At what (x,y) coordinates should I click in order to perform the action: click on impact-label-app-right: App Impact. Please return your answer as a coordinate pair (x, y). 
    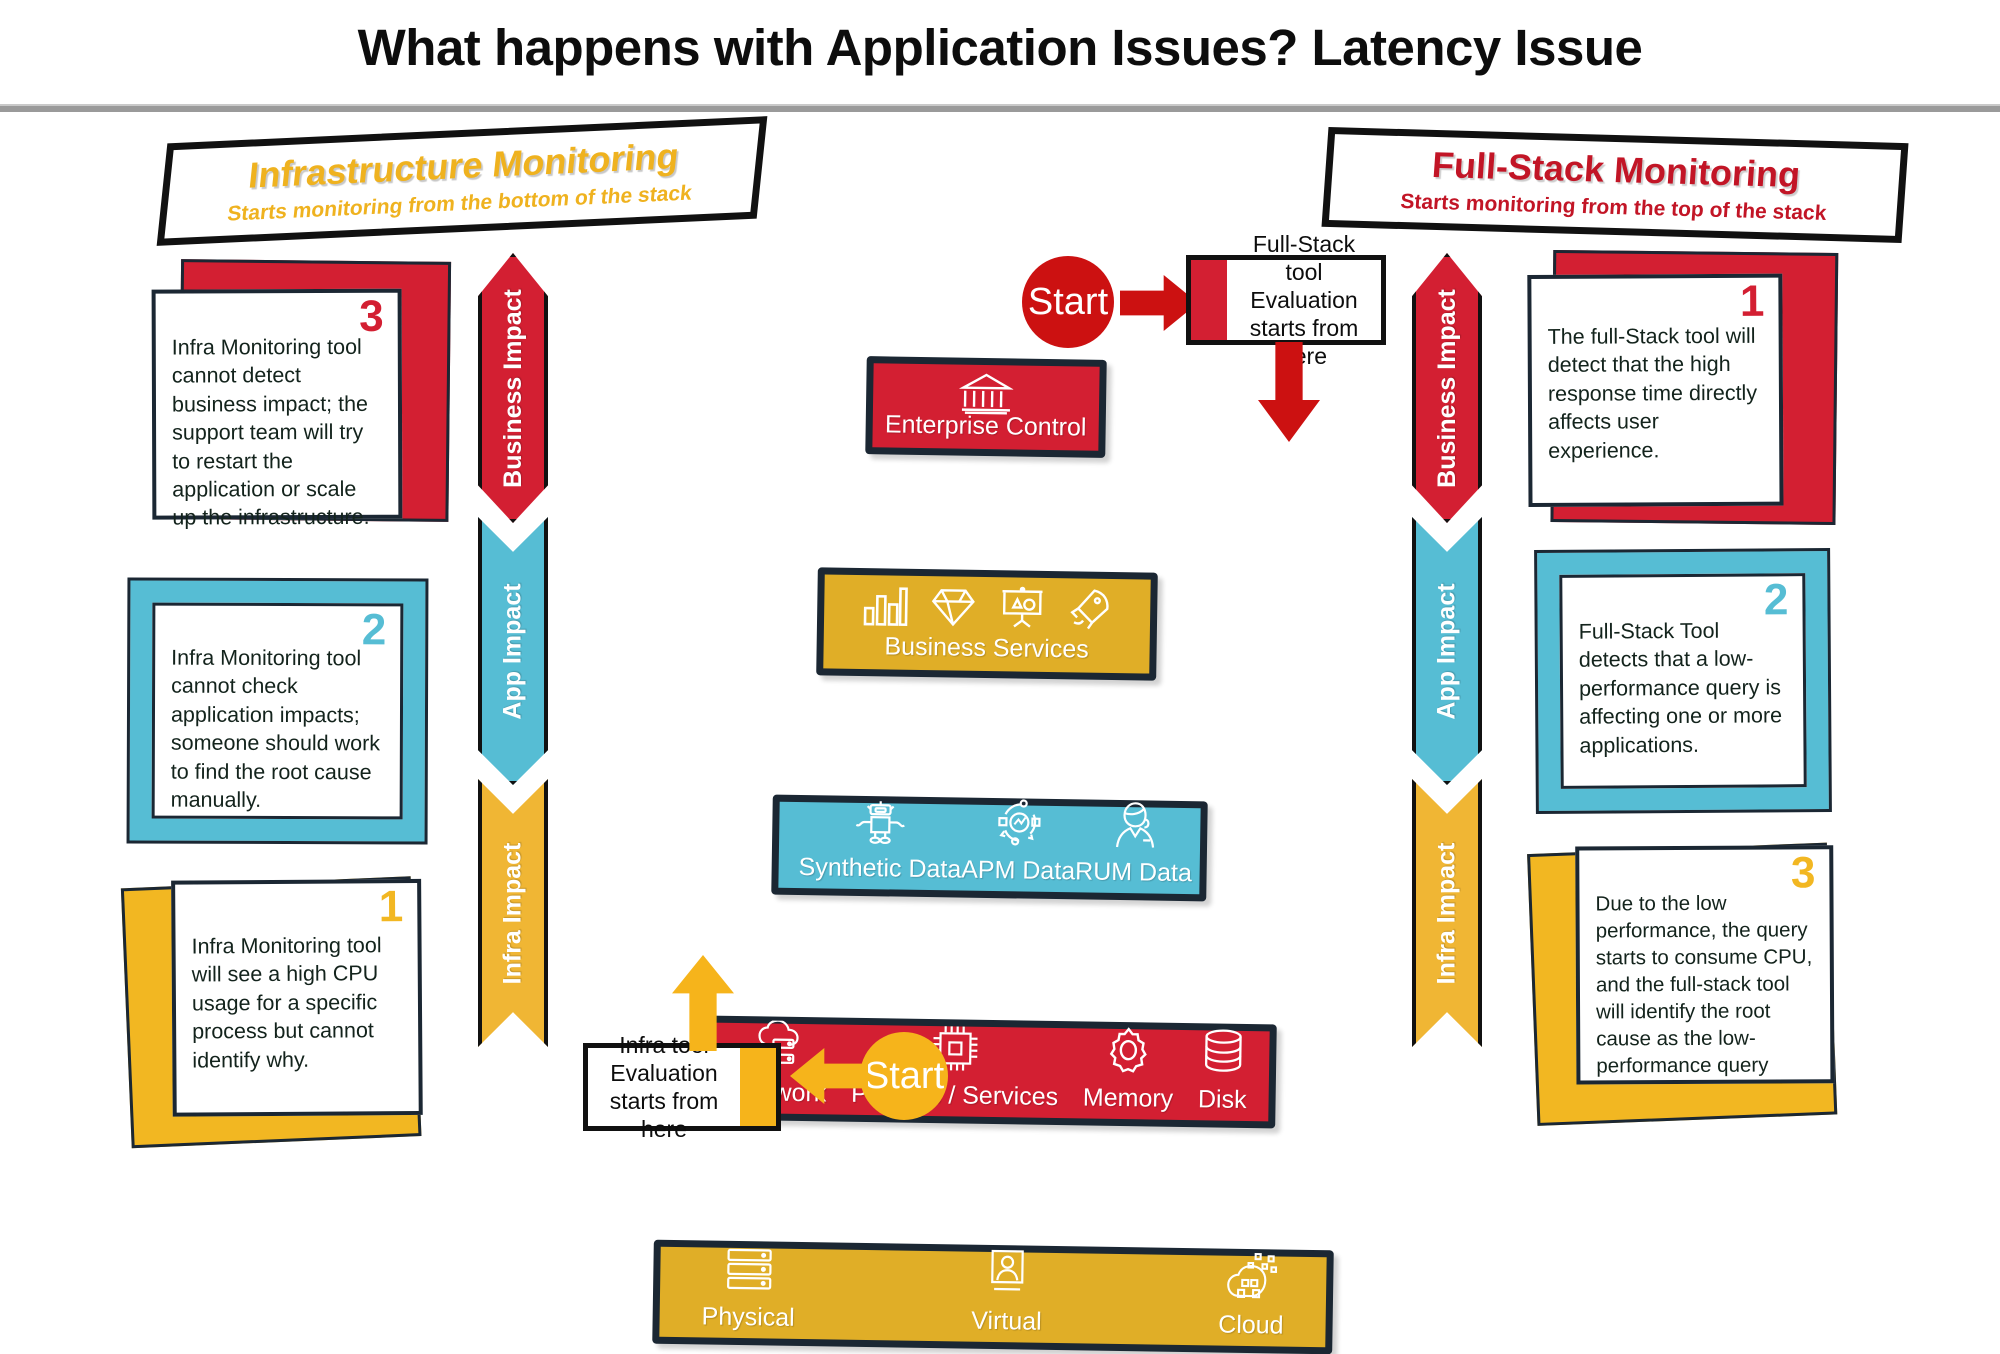
    Looking at the image, I should click on (1446, 651).